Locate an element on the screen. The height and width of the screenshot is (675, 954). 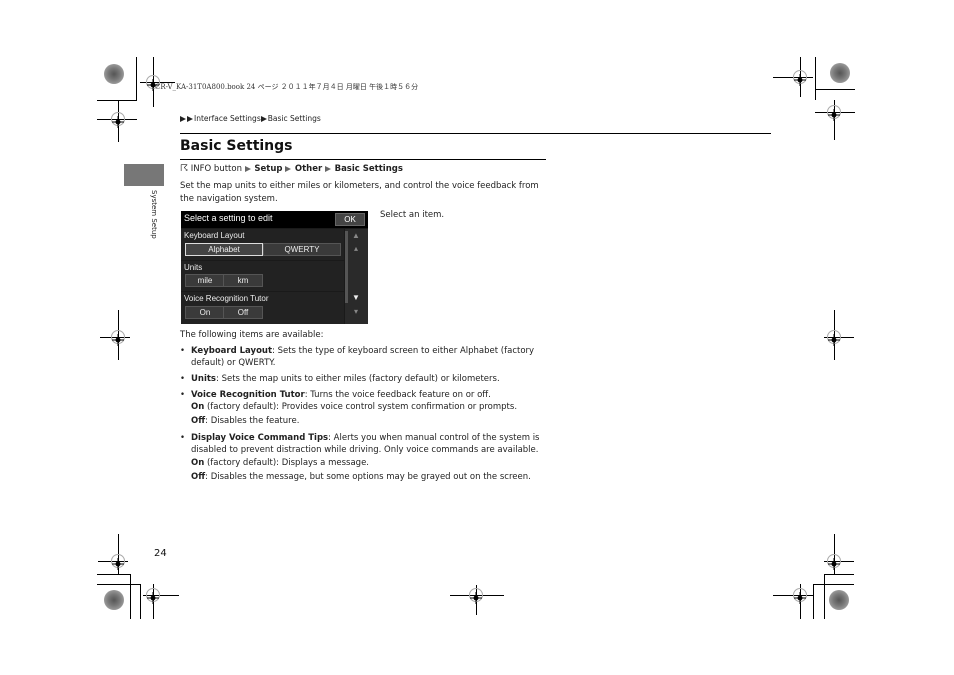
page-title: Basic Settings is located at coordinates (236, 146).